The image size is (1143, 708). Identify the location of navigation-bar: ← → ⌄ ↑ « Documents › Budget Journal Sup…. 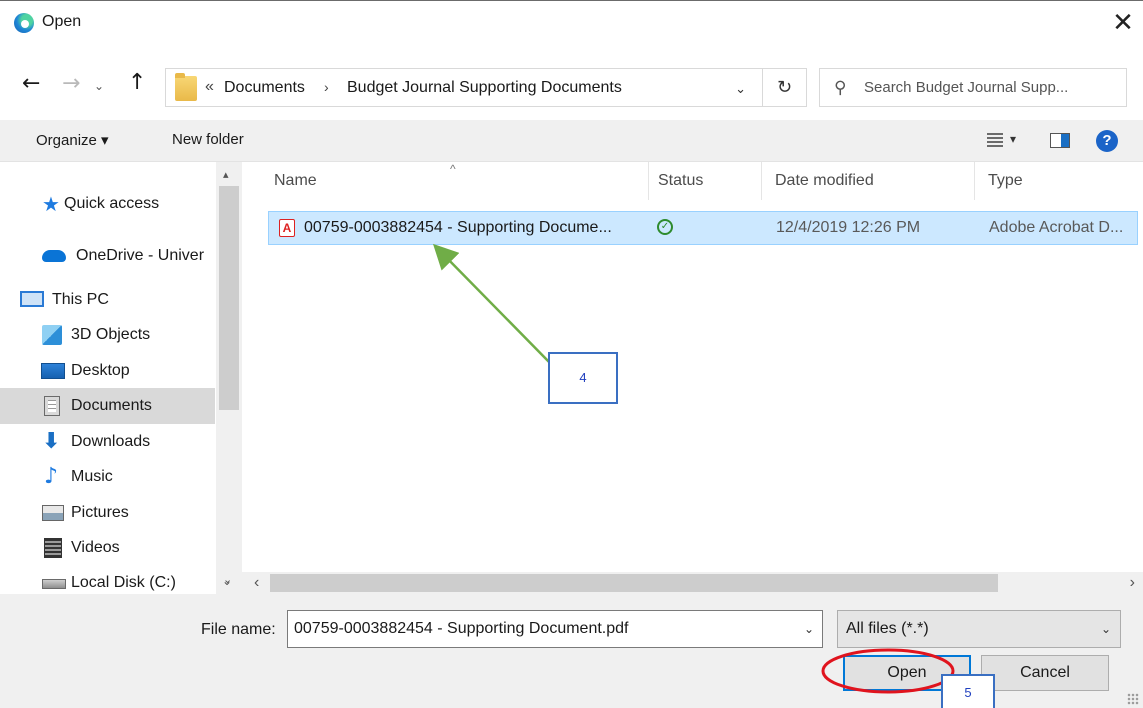
(571, 87).